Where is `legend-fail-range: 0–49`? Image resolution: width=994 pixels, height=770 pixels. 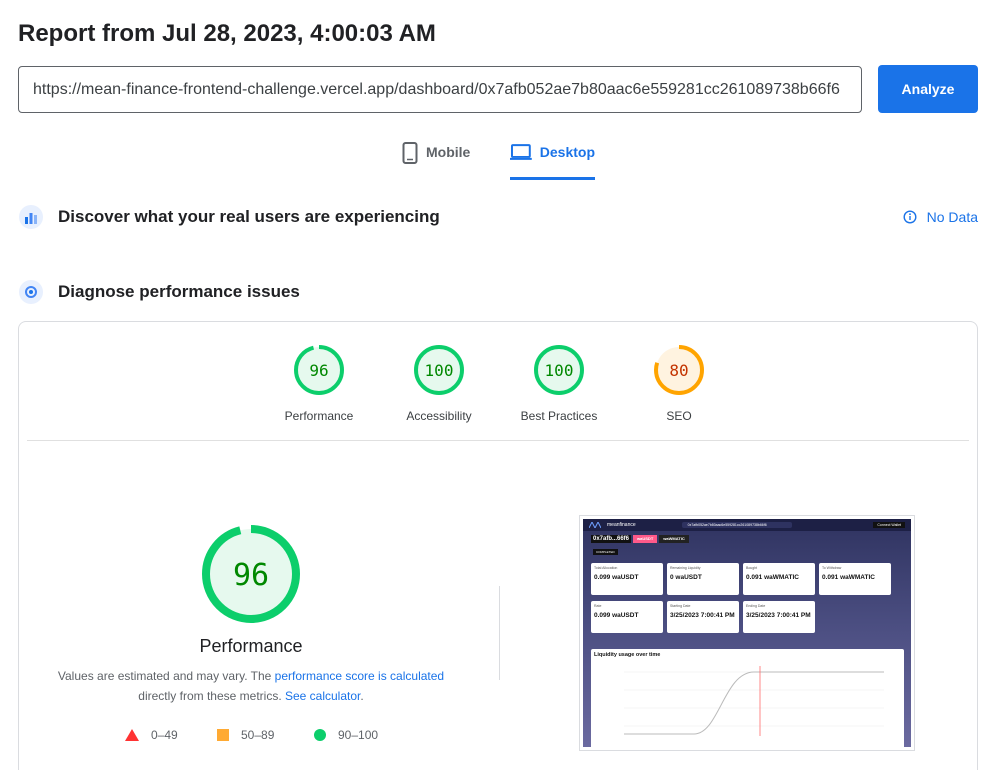
legend-fail-range: 0–49 is located at coordinates (164, 735).